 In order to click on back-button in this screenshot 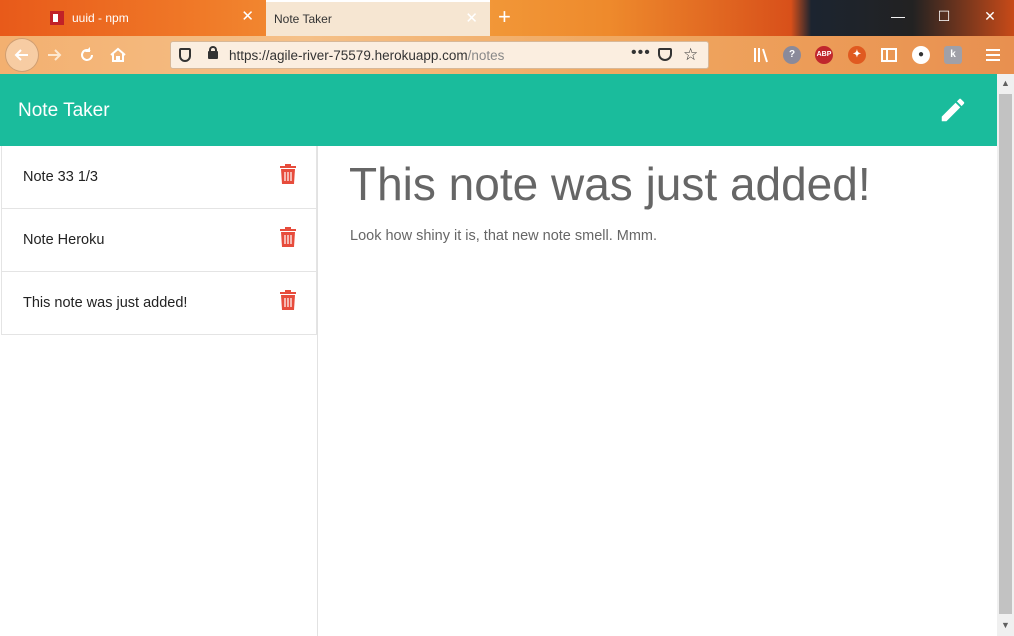, I will do `click(22, 55)`.